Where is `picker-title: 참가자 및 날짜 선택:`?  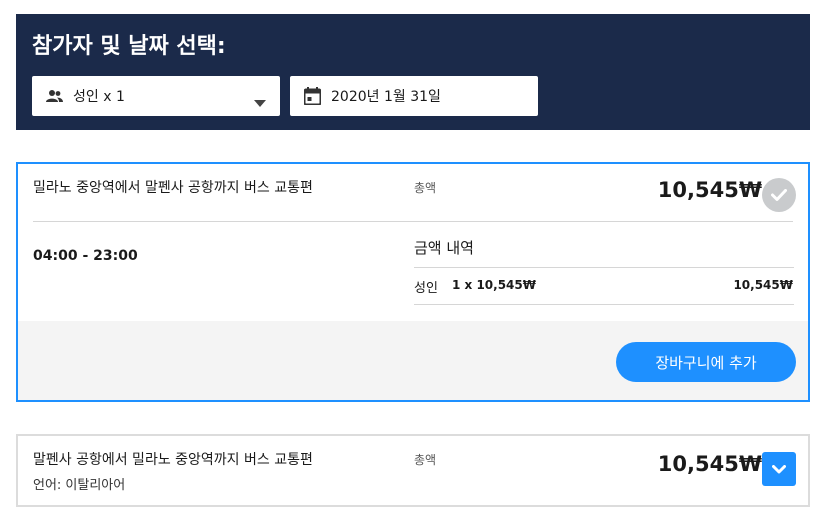 picker-title: 참가자 및 날짜 선택: is located at coordinates (129, 46).